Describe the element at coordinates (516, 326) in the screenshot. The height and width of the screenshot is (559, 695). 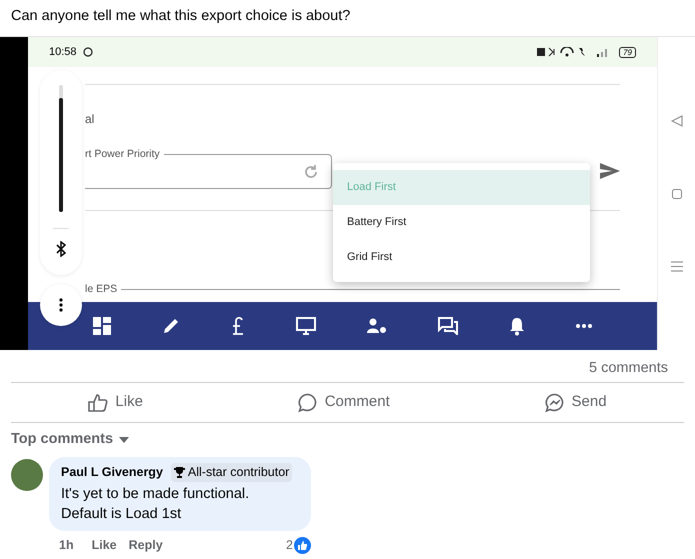
I see `bell-icon` at that location.